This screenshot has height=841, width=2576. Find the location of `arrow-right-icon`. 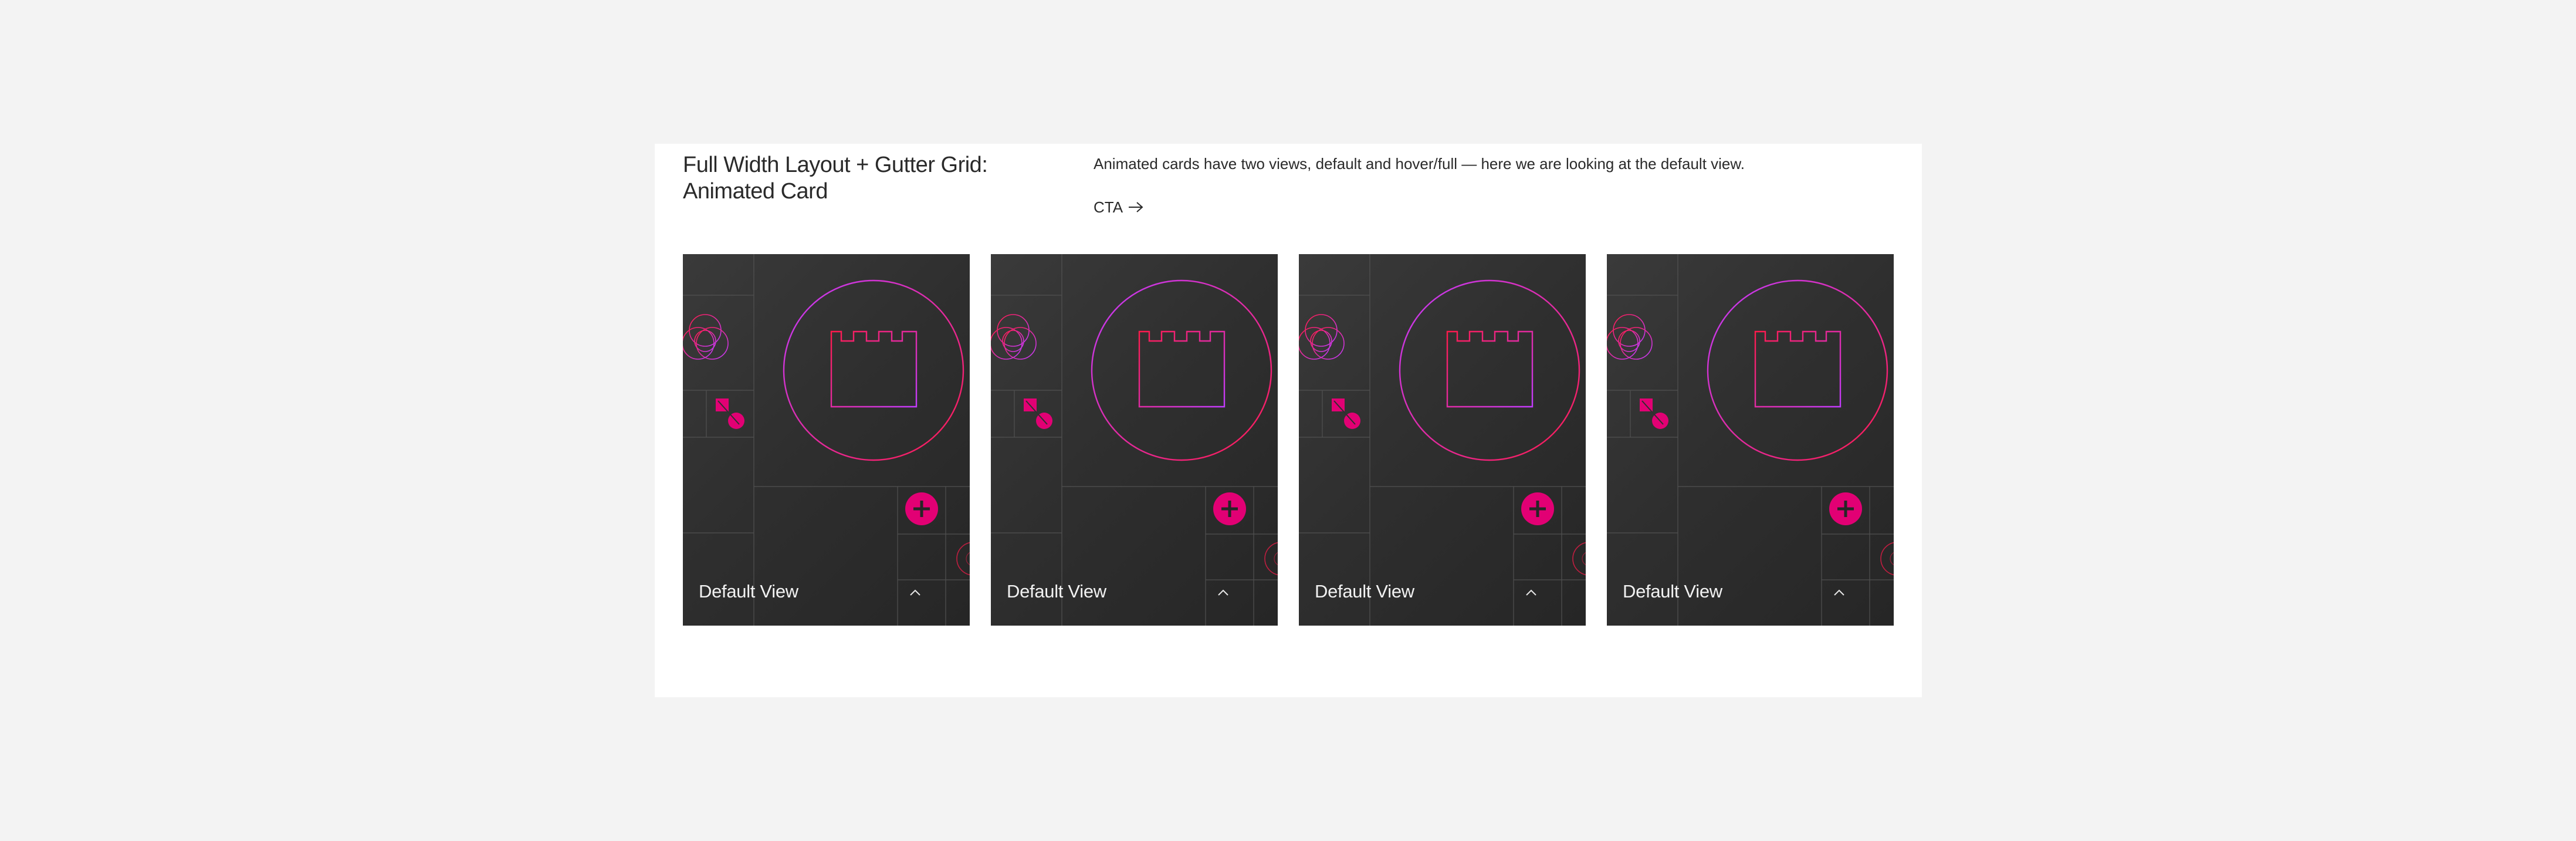

arrow-right-icon is located at coordinates (1136, 207).